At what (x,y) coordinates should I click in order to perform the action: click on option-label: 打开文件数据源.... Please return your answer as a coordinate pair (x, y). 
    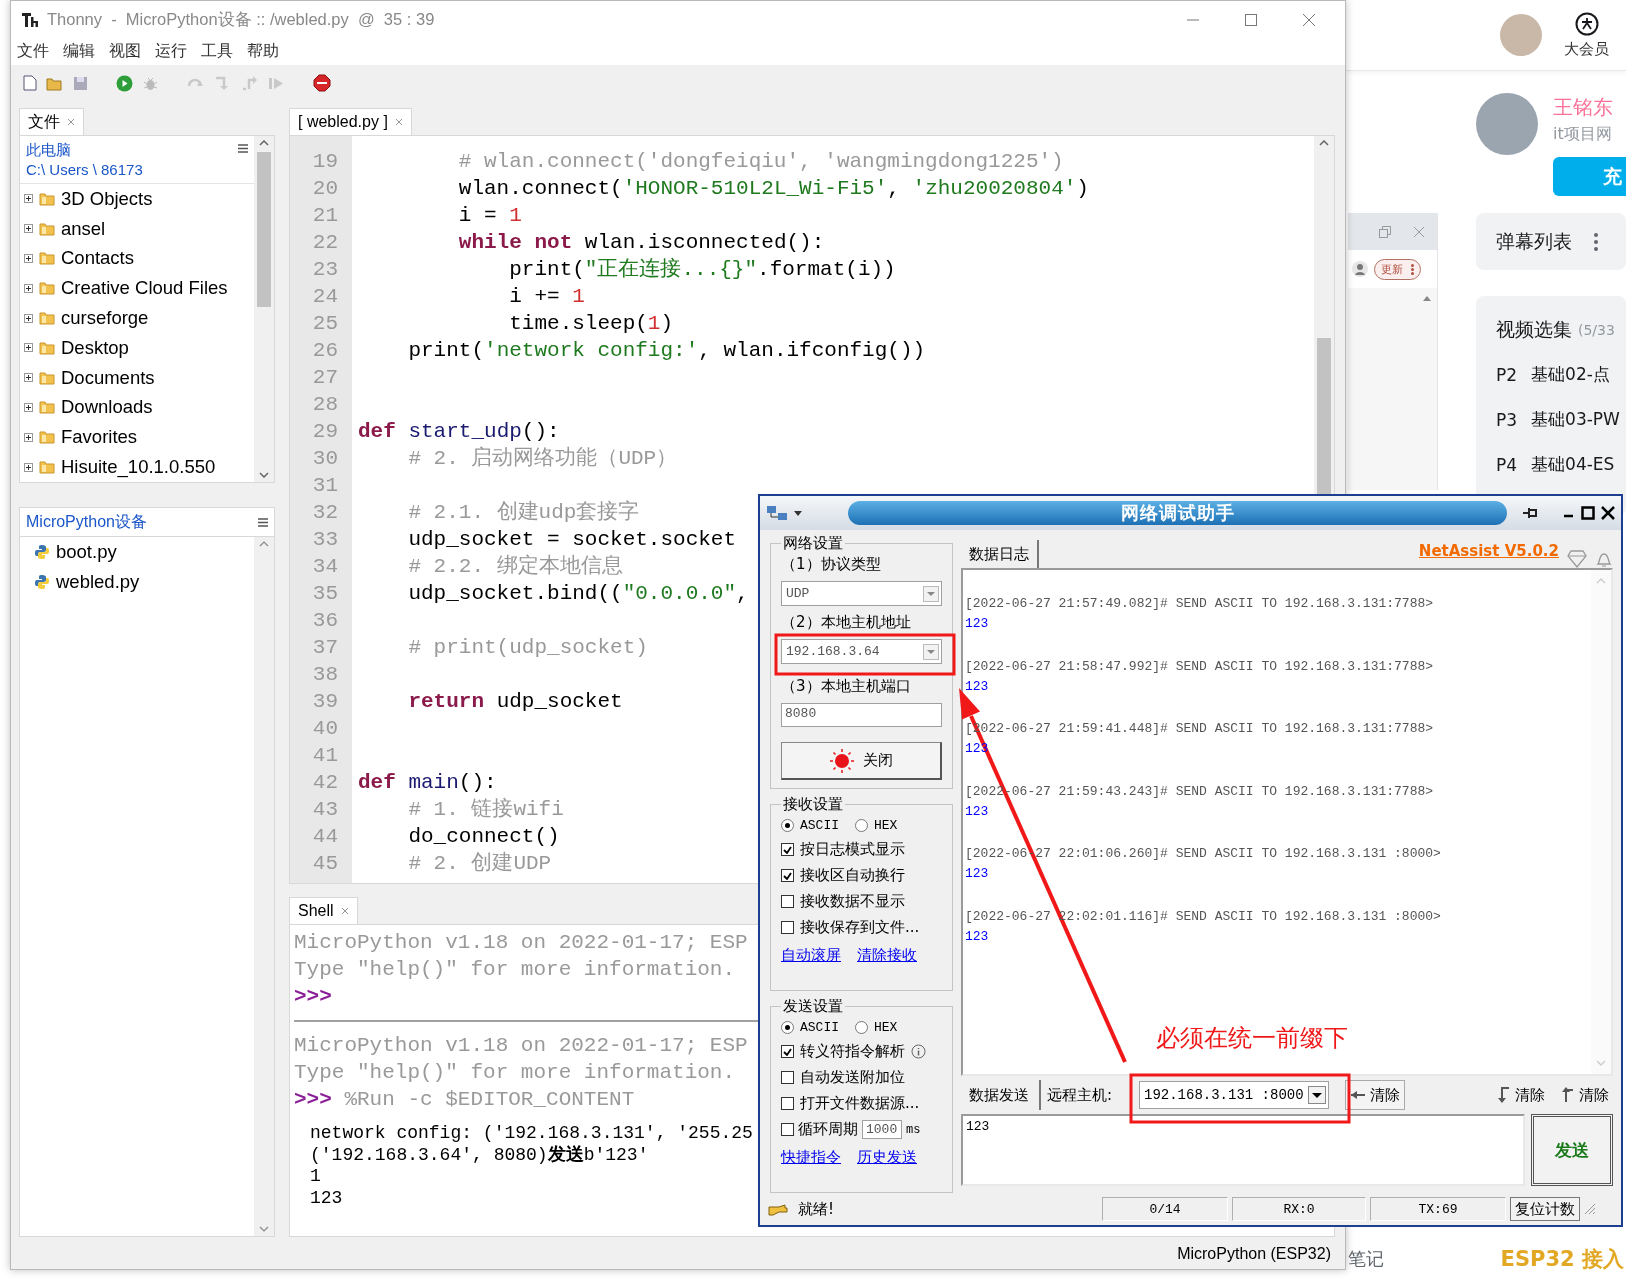
    Looking at the image, I should click on (860, 1103).